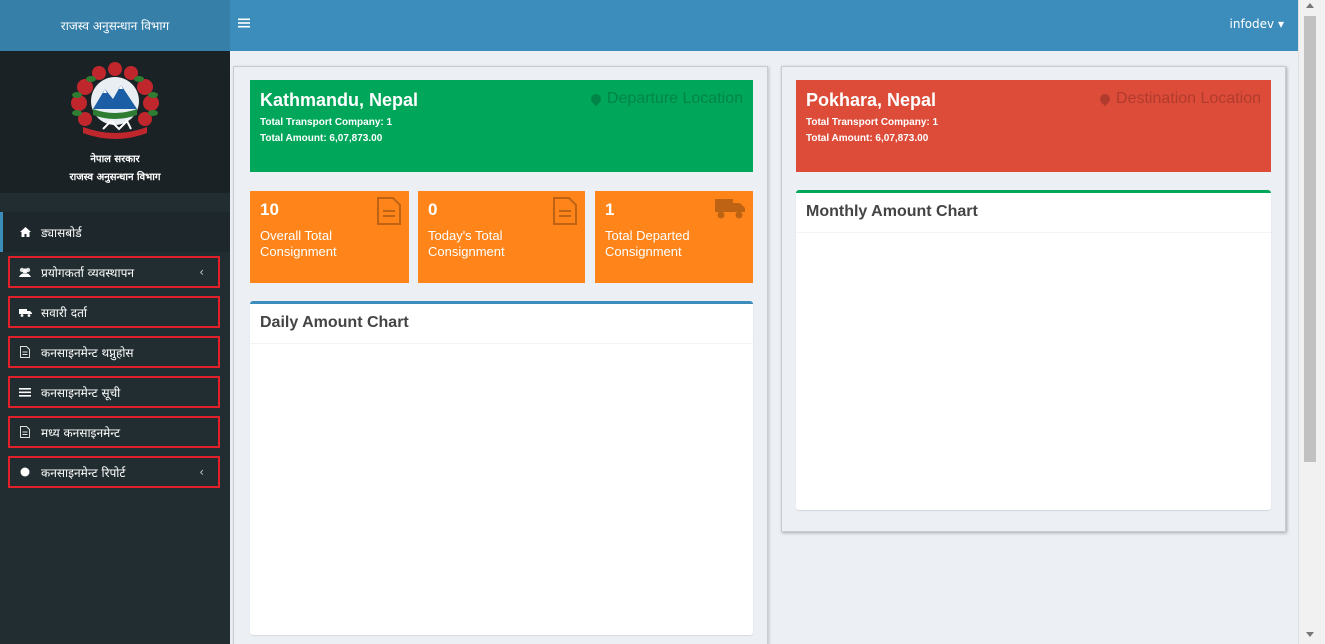 This screenshot has width=1325, height=644. I want to click on stat-label: Today's Total Consignment, so click(466, 243).